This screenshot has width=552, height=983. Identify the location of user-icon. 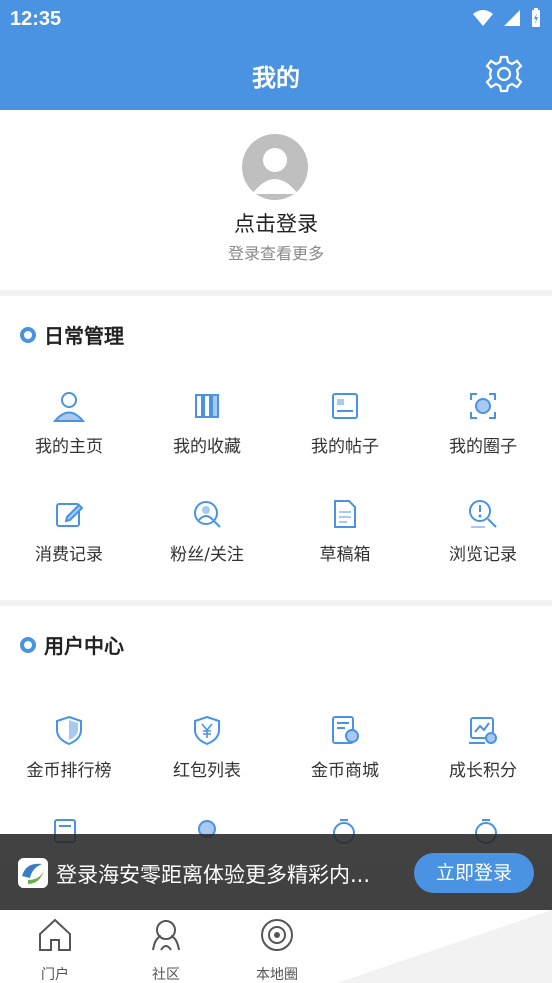
(69, 407).